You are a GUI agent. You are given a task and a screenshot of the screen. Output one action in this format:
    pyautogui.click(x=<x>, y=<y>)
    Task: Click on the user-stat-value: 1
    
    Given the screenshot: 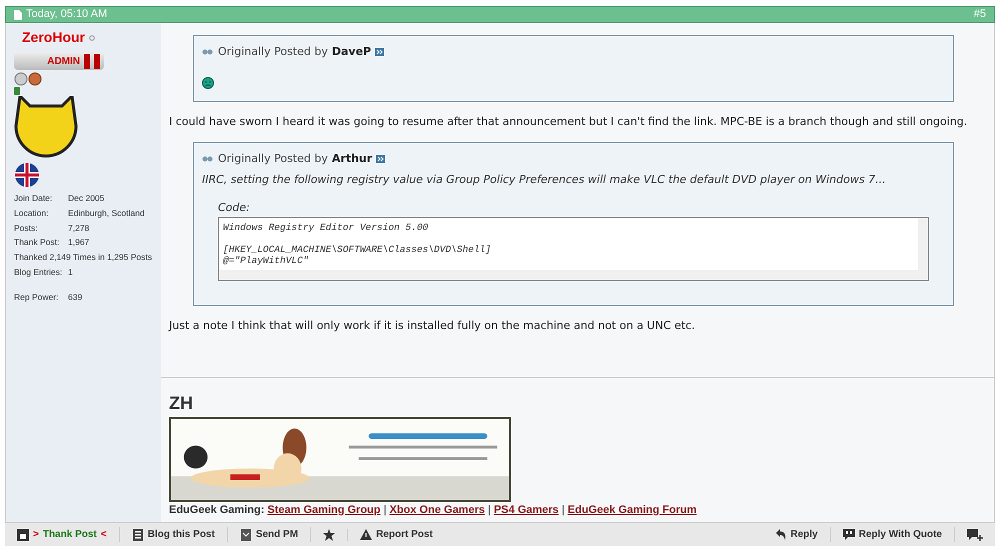 What is the action you would take?
    pyautogui.click(x=70, y=272)
    